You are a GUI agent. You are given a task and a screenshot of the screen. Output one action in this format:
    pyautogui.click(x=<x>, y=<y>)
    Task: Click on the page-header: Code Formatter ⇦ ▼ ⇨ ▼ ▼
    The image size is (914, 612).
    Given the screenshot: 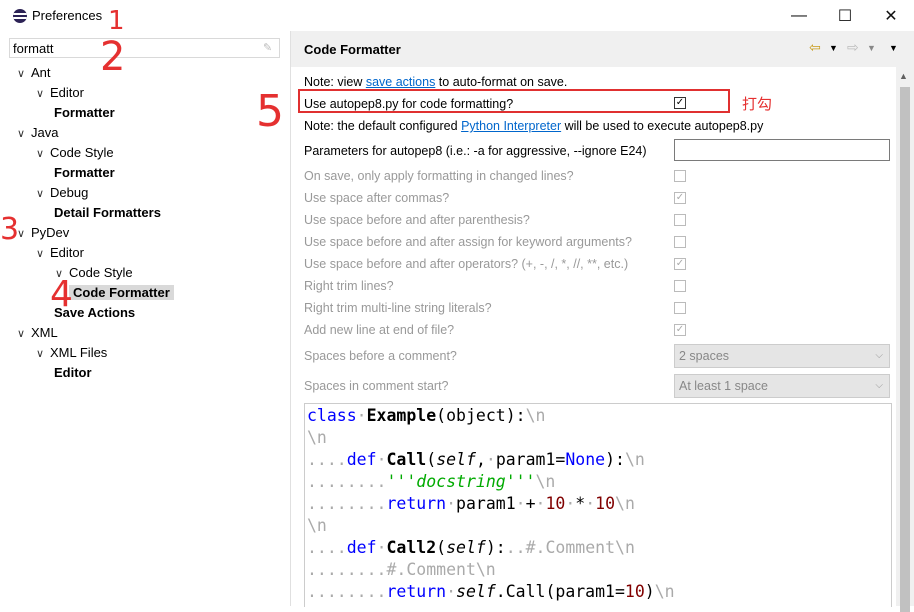 What is the action you would take?
    pyautogui.click(x=602, y=49)
    